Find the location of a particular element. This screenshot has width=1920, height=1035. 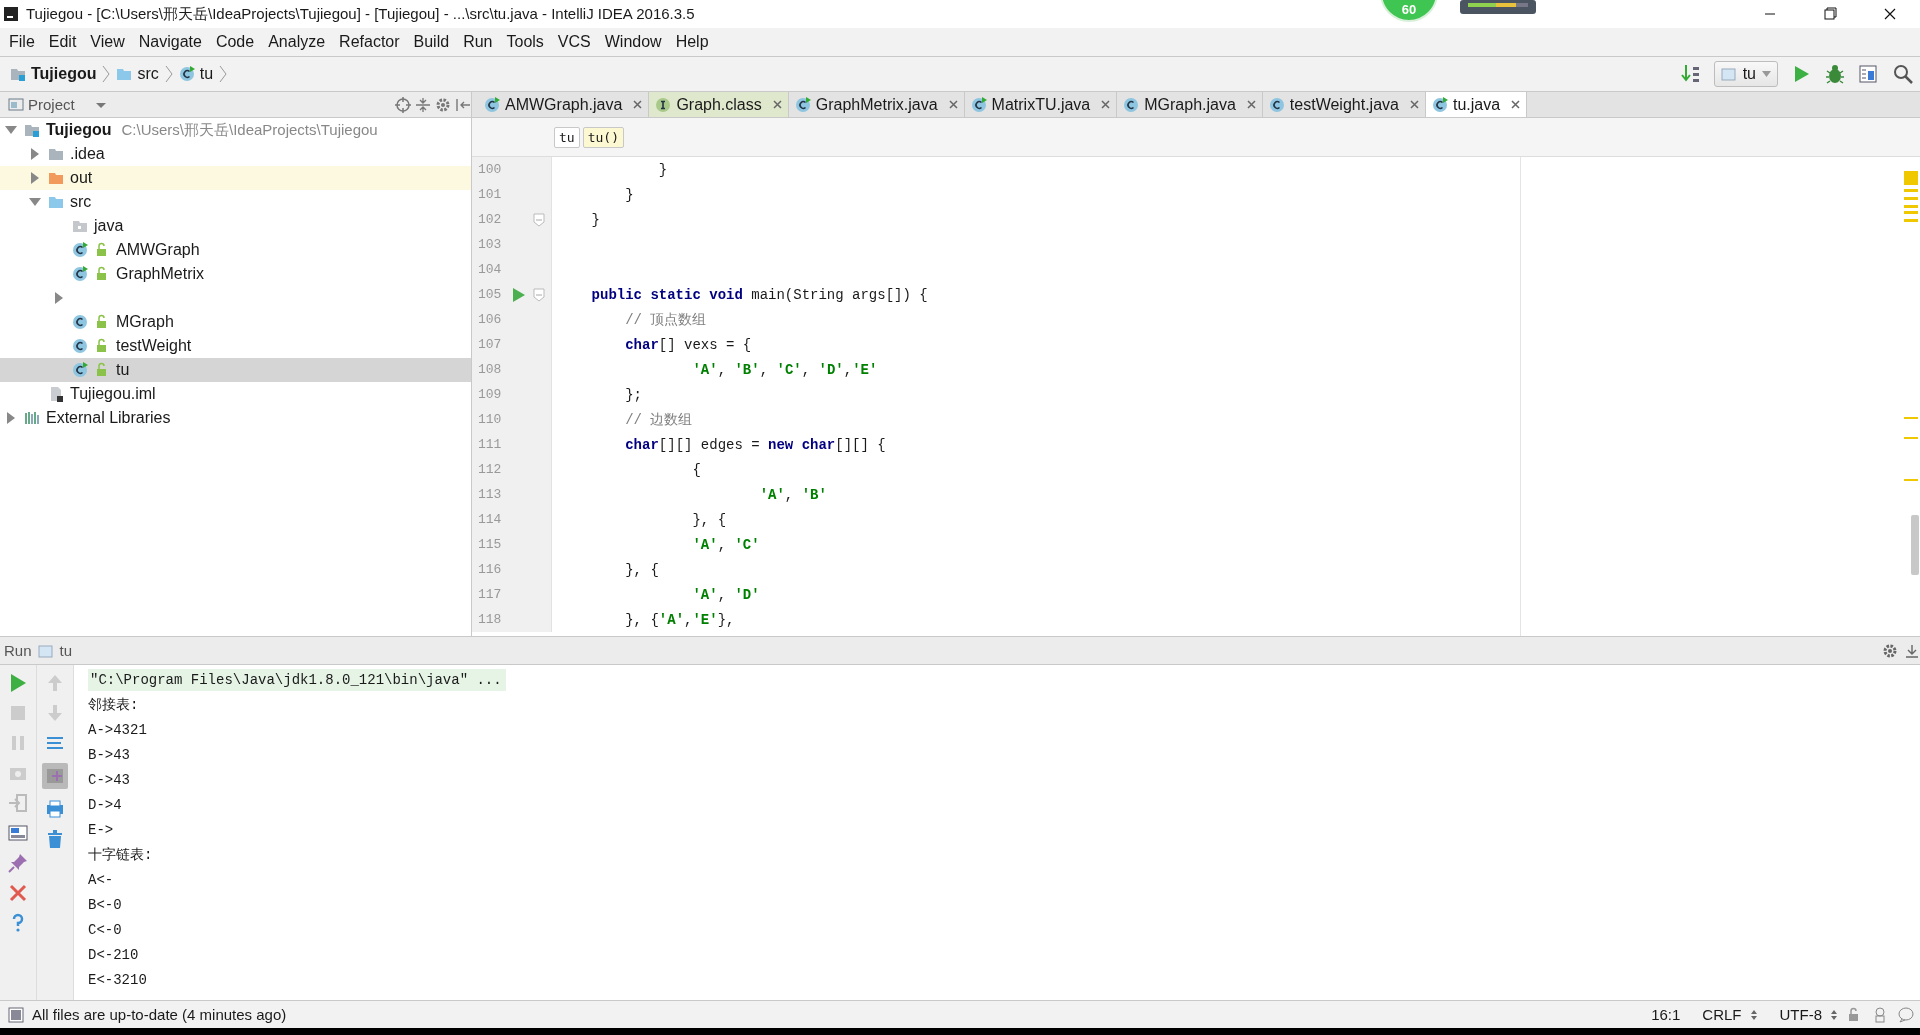

run-tab-label: tu is located at coordinates (66, 650).